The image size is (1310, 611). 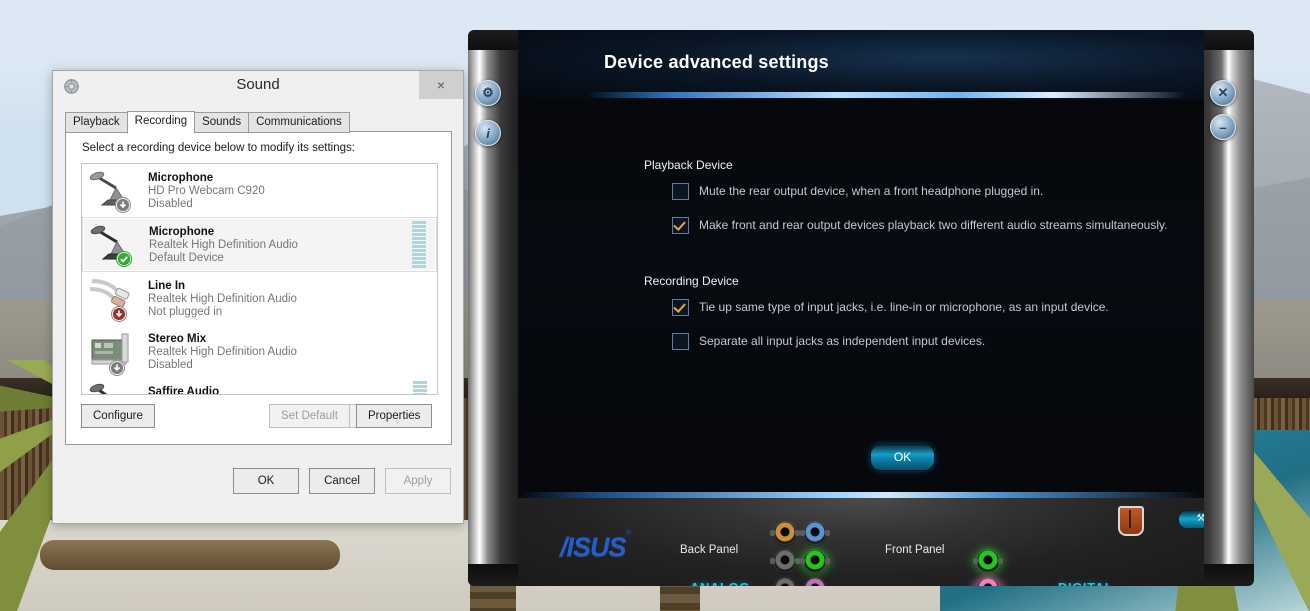 What do you see at coordinates (680, 341) in the screenshot?
I see `separate-jacks-checkbox` at bounding box center [680, 341].